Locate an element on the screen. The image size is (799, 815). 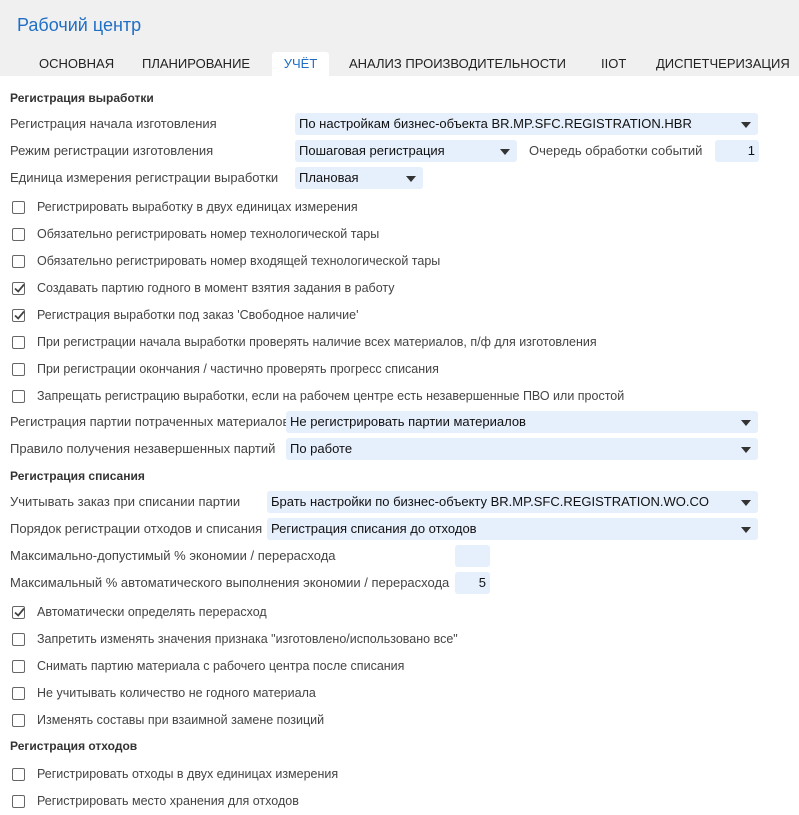
section-writeoff-registration: Регистрация списания is located at coordinates (77, 476).